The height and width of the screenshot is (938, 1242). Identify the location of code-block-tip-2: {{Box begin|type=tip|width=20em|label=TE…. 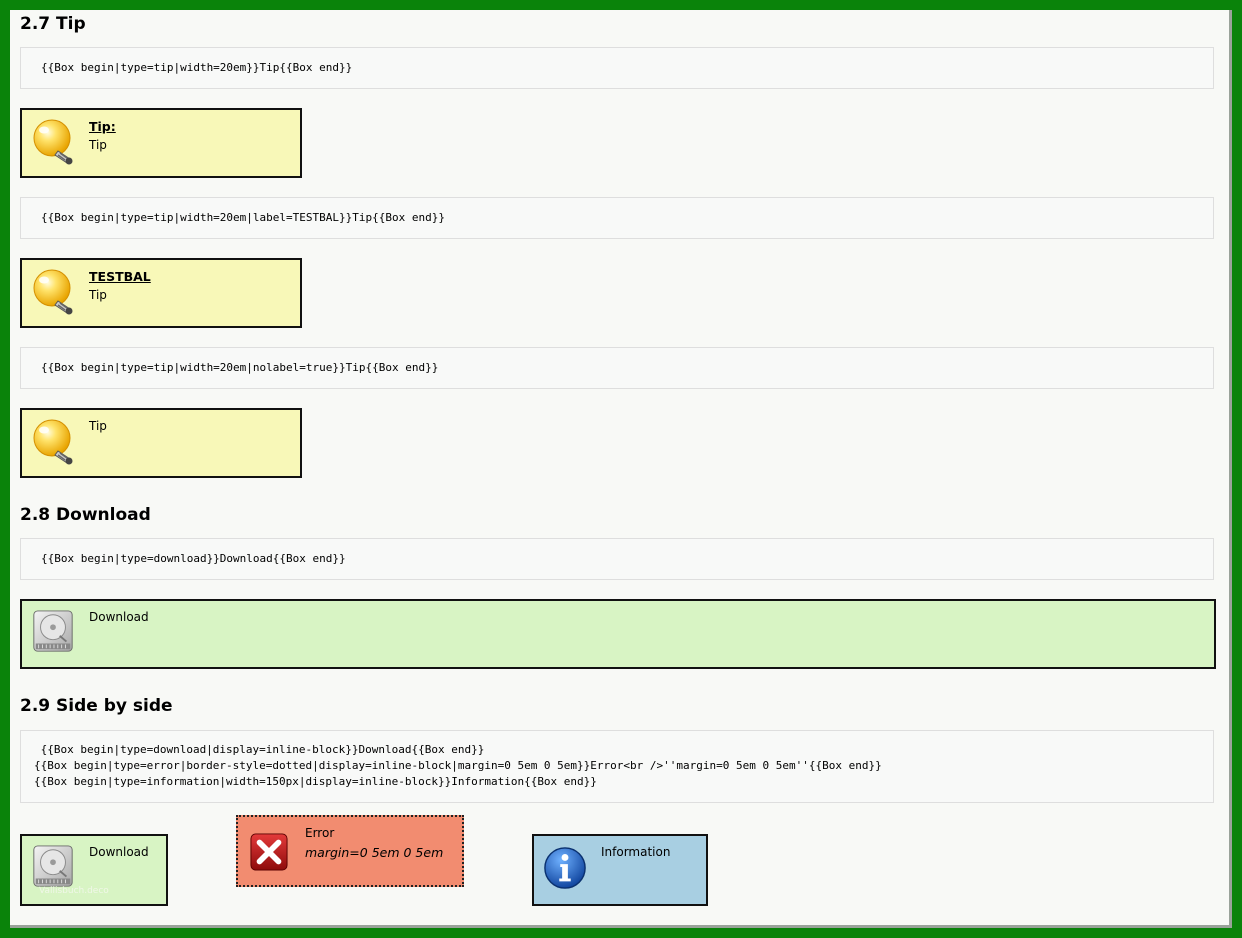
(617, 218).